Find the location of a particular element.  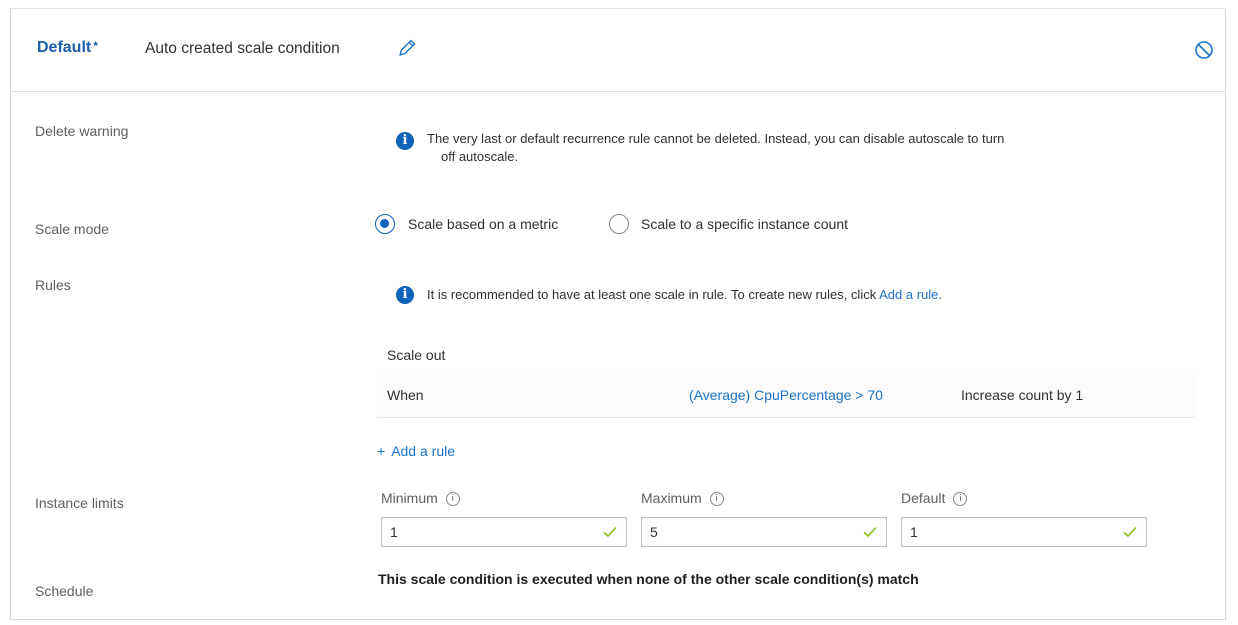

maximum-input is located at coordinates (750, 532).